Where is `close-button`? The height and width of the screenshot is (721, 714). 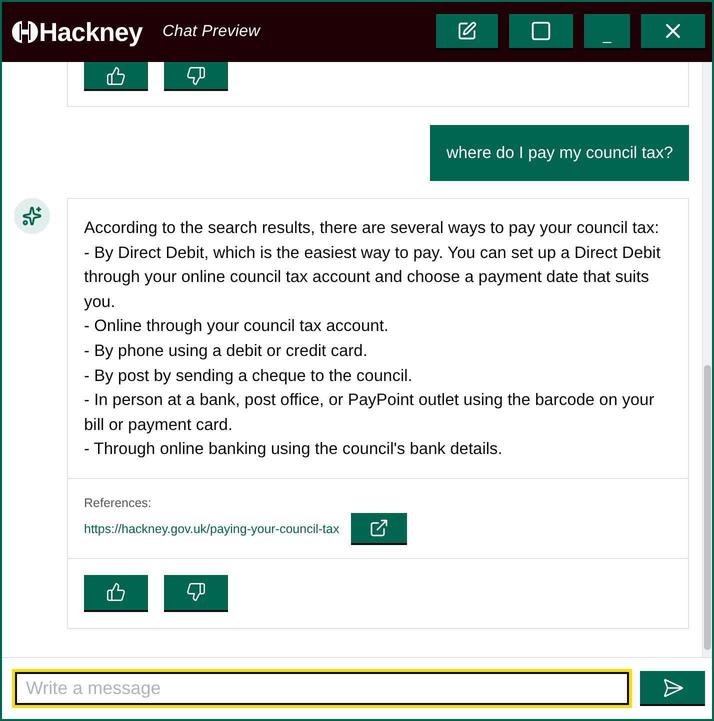
close-button is located at coordinates (673, 32).